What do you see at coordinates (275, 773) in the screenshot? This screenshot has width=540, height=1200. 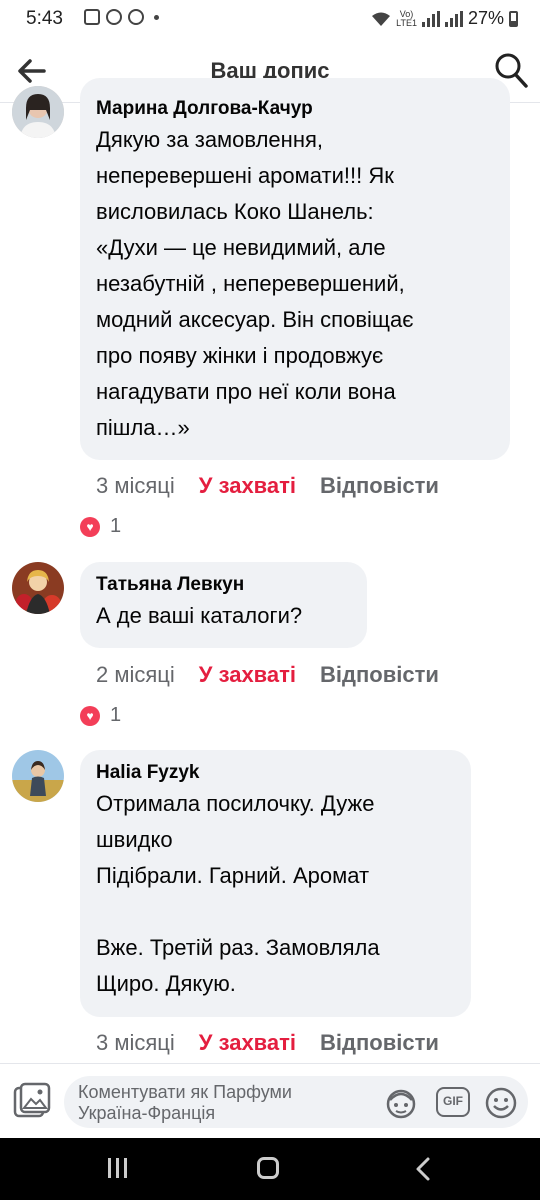 I see `comment-author: Halia Fyzyk` at bounding box center [275, 773].